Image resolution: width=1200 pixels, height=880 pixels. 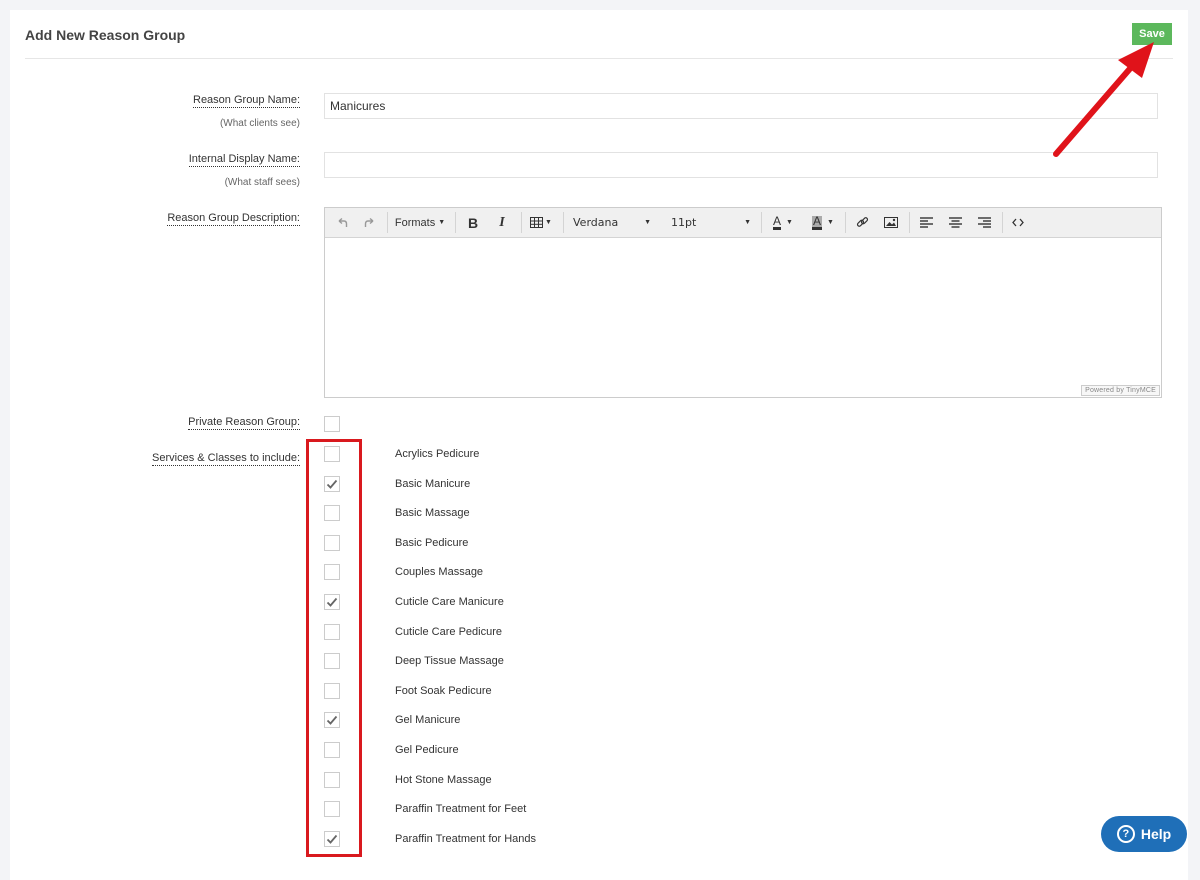 I want to click on font-family-select: Verdana ▼, so click(x=612, y=222).